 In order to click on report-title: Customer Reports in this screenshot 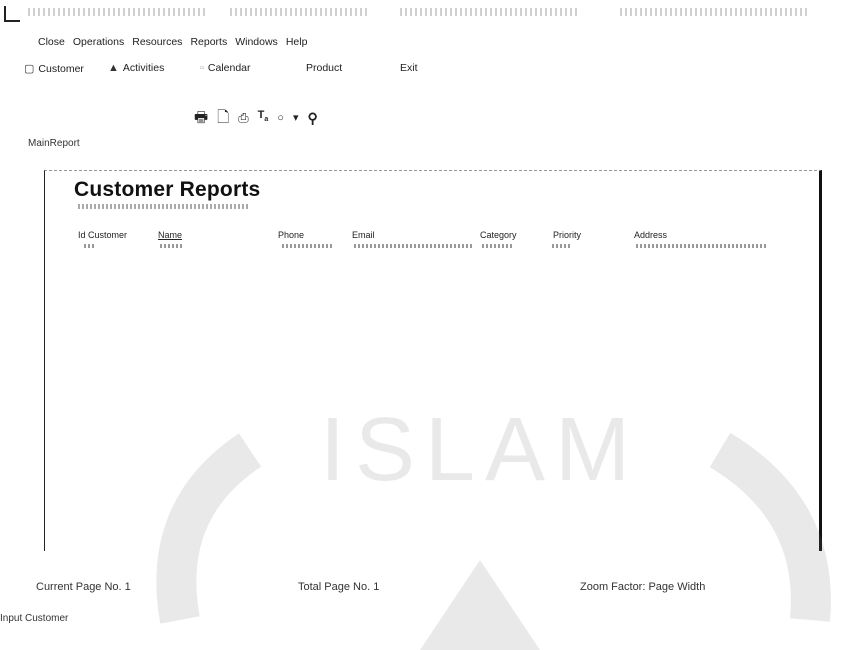, I will do `click(167, 189)`.